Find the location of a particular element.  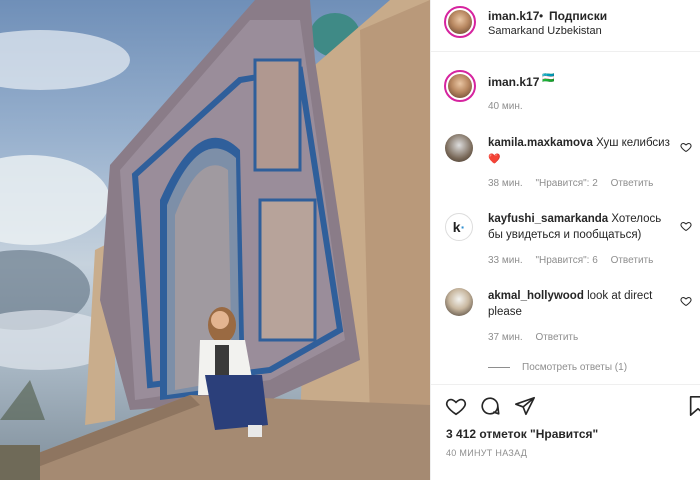

avatar is located at coordinates (460, 22).